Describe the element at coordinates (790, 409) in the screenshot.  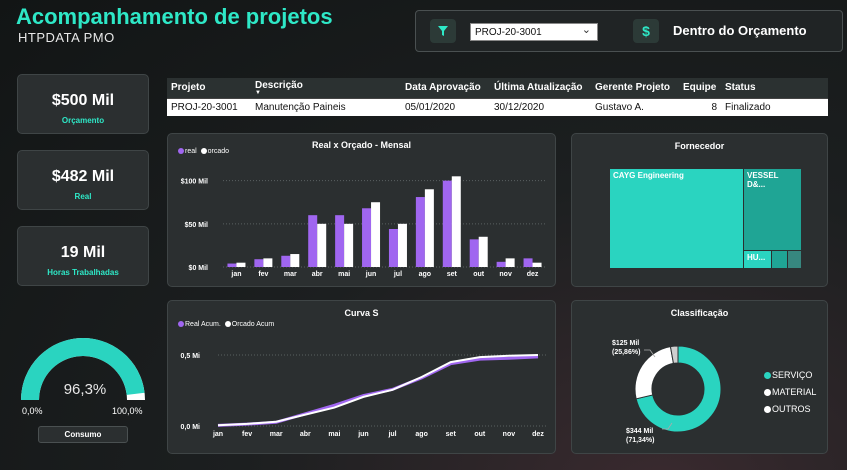
I see `legend-item-outros: OUTROS` at that location.